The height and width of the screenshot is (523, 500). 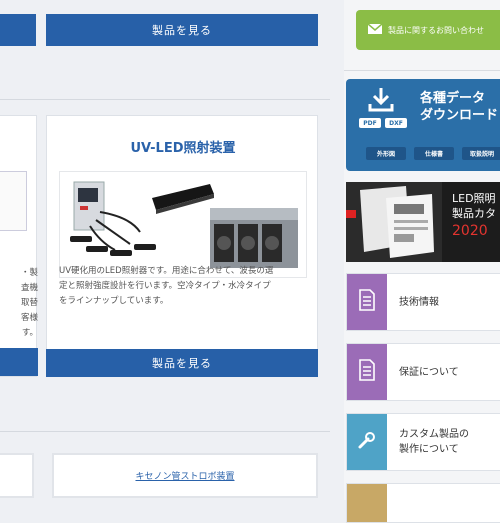 I want to click on file-tag-dxf: DXF, so click(x=396, y=123).